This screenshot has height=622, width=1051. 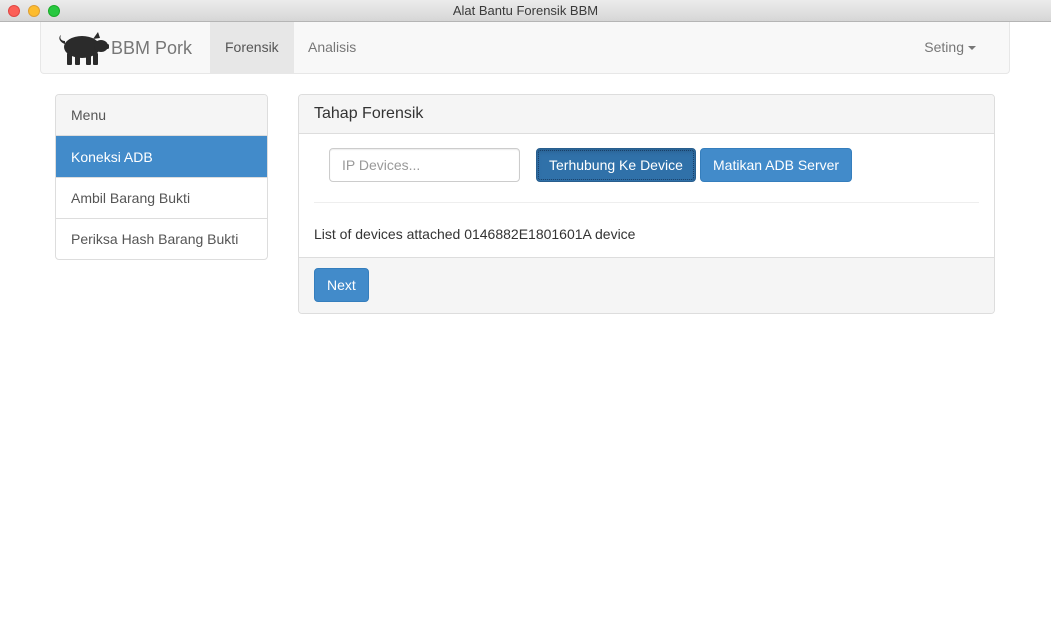 I want to click on navbar: BBM Pork Forensik Analisis Seting, so click(x=525, y=48).